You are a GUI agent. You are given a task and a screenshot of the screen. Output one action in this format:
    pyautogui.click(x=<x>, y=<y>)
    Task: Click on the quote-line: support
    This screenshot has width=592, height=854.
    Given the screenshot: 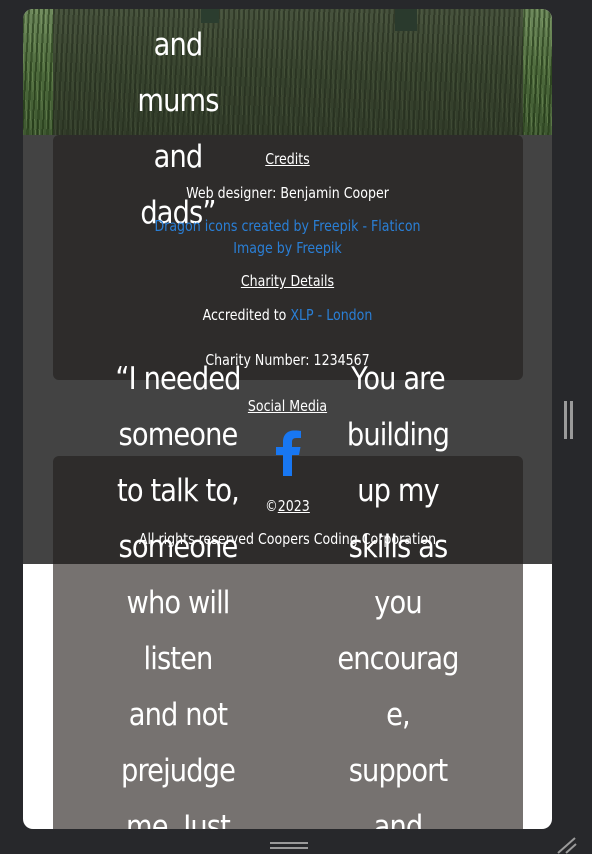 What is the action you would take?
    pyautogui.click(x=398, y=771)
    